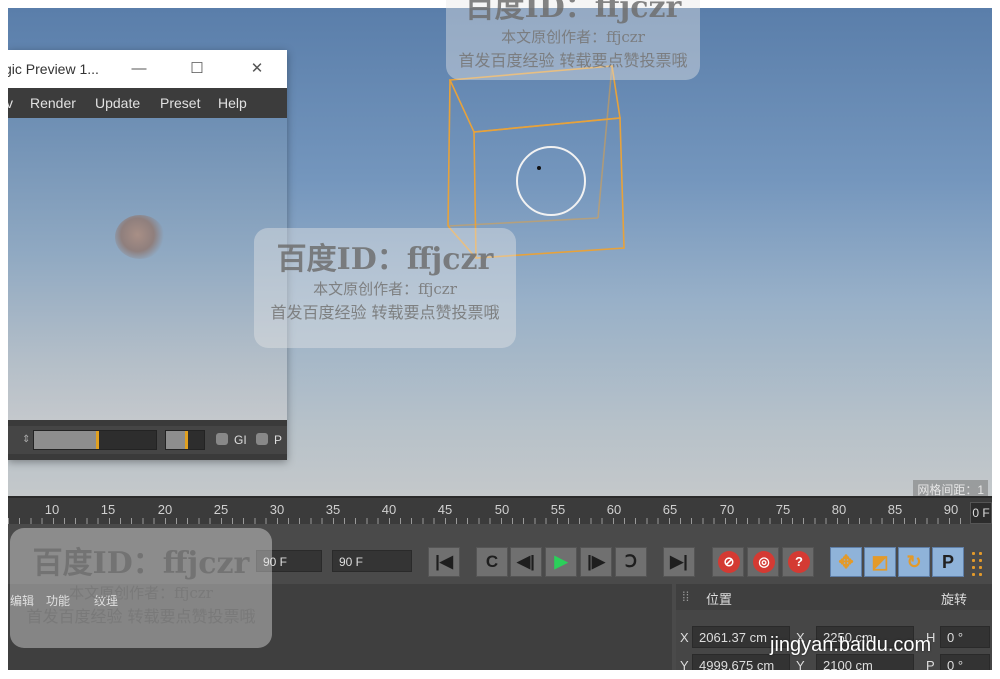  I want to click on next-frame-button: |▶, so click(596, 562).